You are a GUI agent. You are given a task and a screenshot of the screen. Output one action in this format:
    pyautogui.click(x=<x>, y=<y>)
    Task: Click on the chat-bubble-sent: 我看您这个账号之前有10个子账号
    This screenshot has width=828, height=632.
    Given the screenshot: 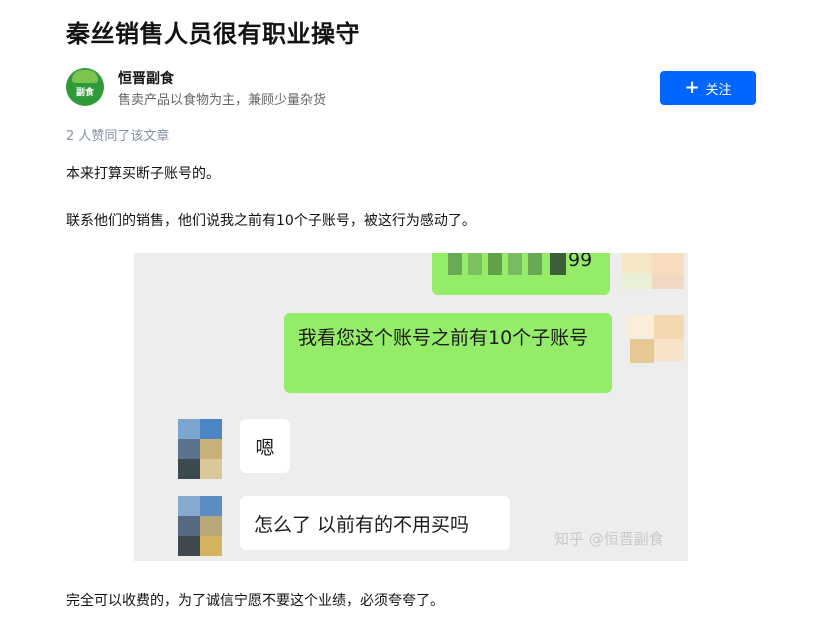 What is the action you would take?
    pyautogui.click(x=448, y=353)
    